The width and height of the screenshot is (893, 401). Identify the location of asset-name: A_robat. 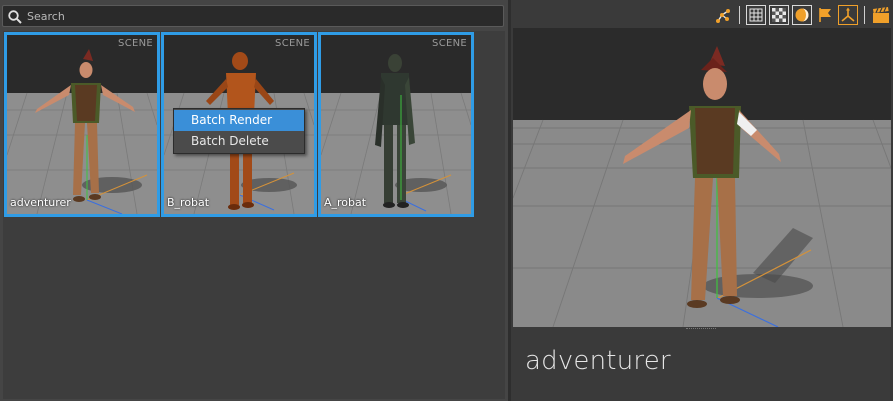
(345, 202).